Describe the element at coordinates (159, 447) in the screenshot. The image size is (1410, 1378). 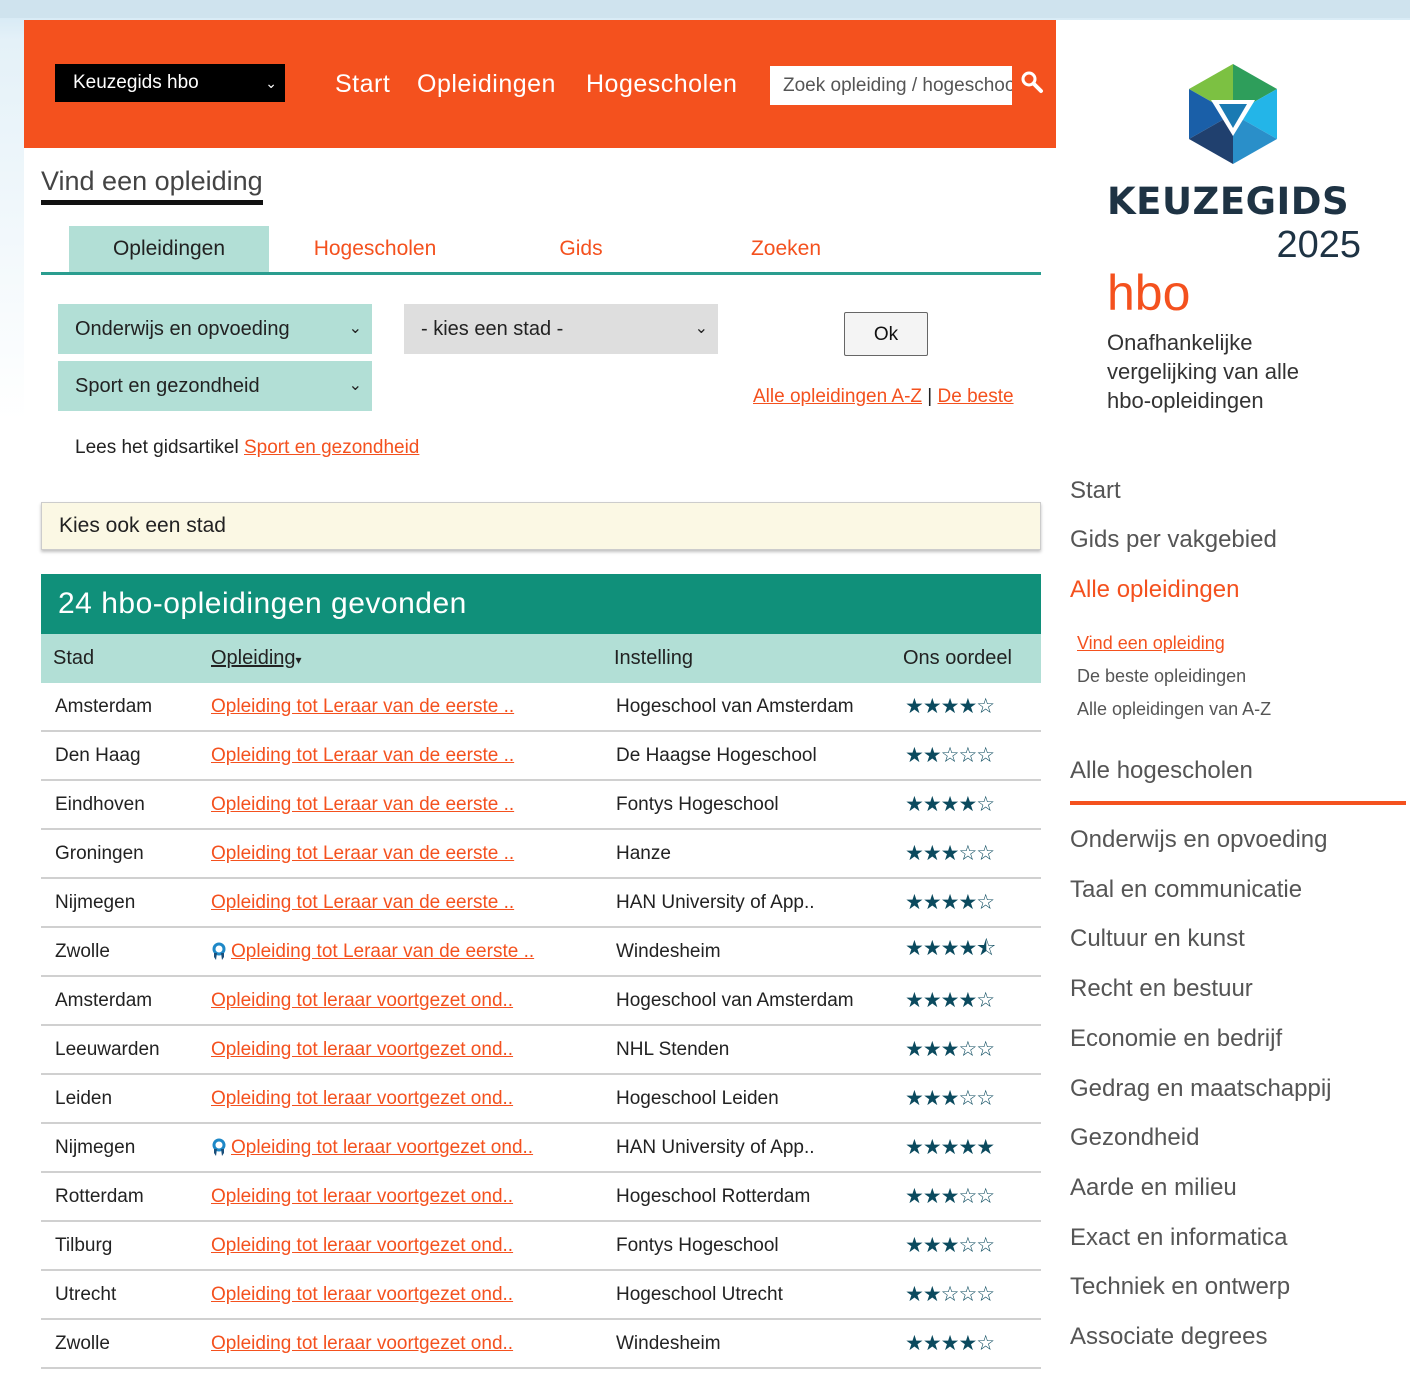
I see `article-prefix: Lees het gidsartikel` at that location.